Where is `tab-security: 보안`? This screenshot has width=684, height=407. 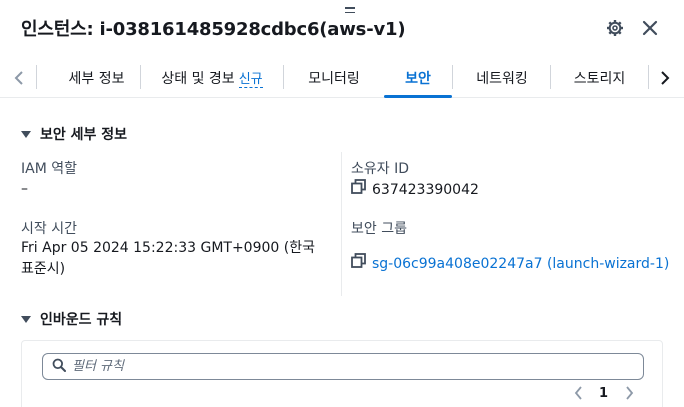
tab-security: 보안 is located at coordinates (418, 78).